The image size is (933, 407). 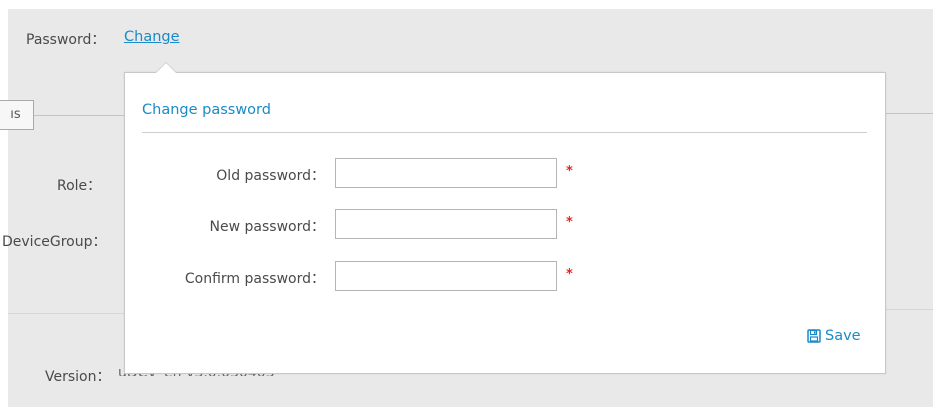 I want to click on new-password-input, so click(x=446, y=224).